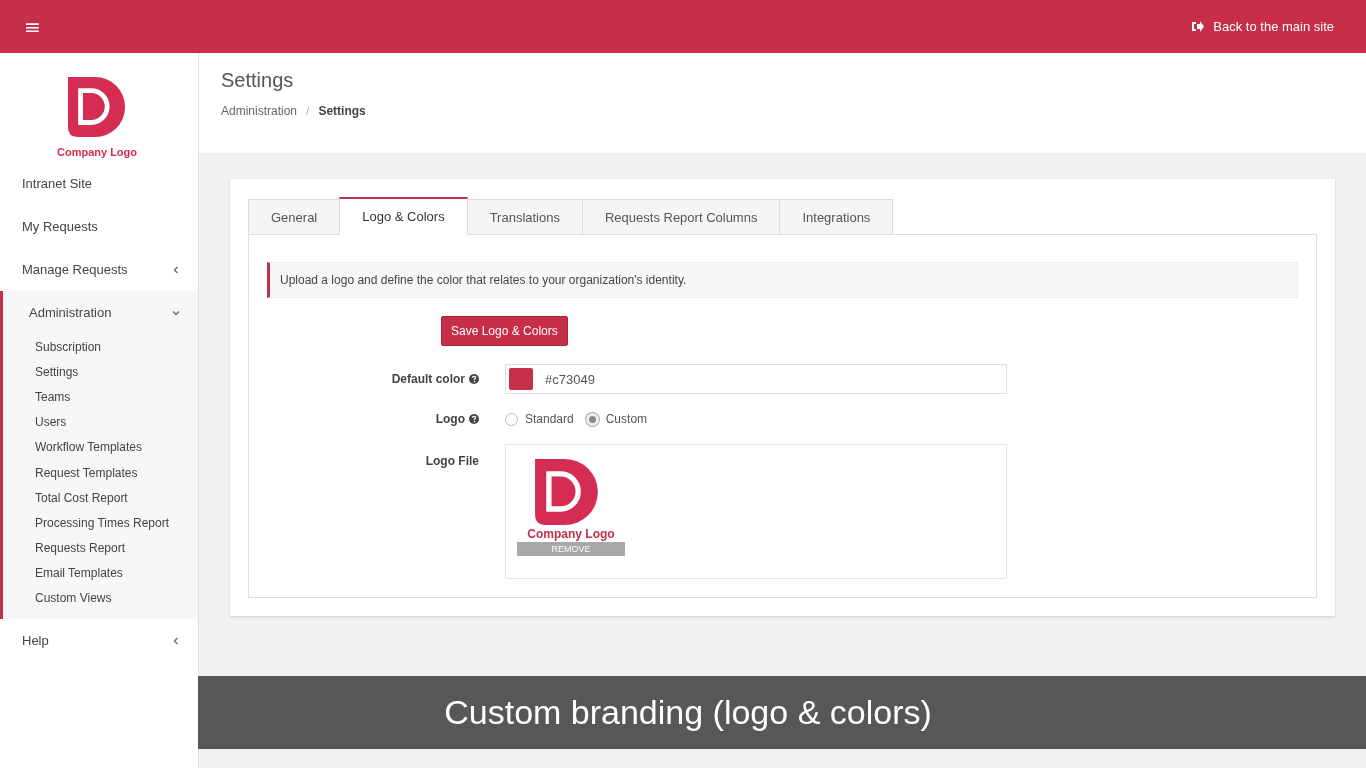 Image resolution: width=1366 pixels, height=768 pixels. I want to click on nav-subitem: Total Cost Report, so click(100, 498).